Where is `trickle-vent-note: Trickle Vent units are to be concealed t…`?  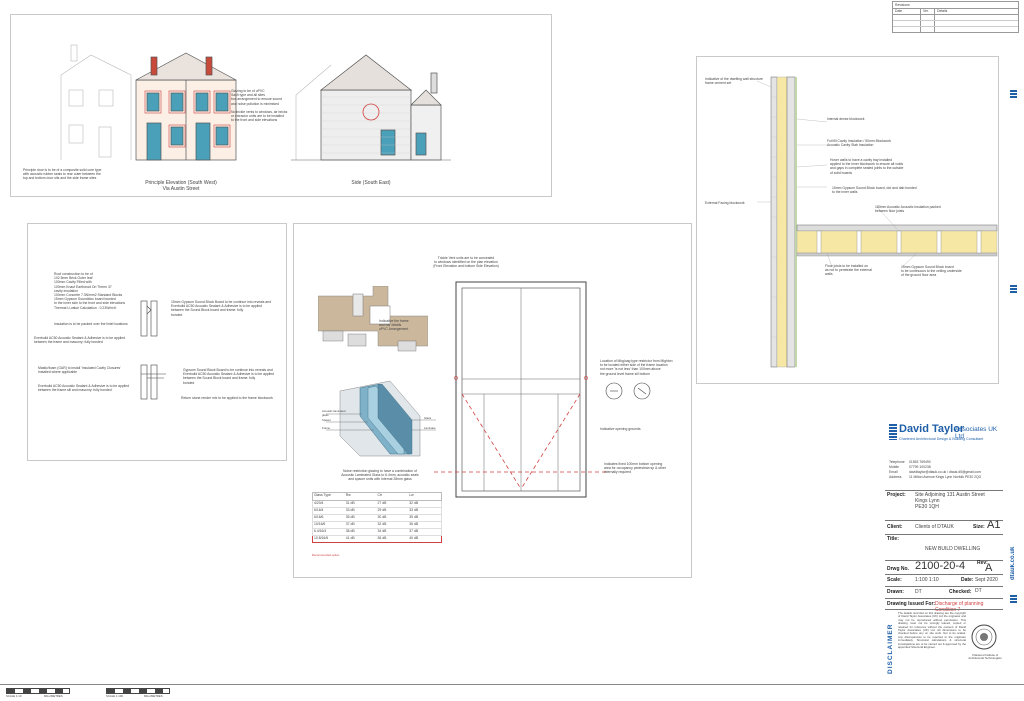
trickle-vent-note: Trickle Vent units are to be concealed t… is located at coordinates (466, 262).